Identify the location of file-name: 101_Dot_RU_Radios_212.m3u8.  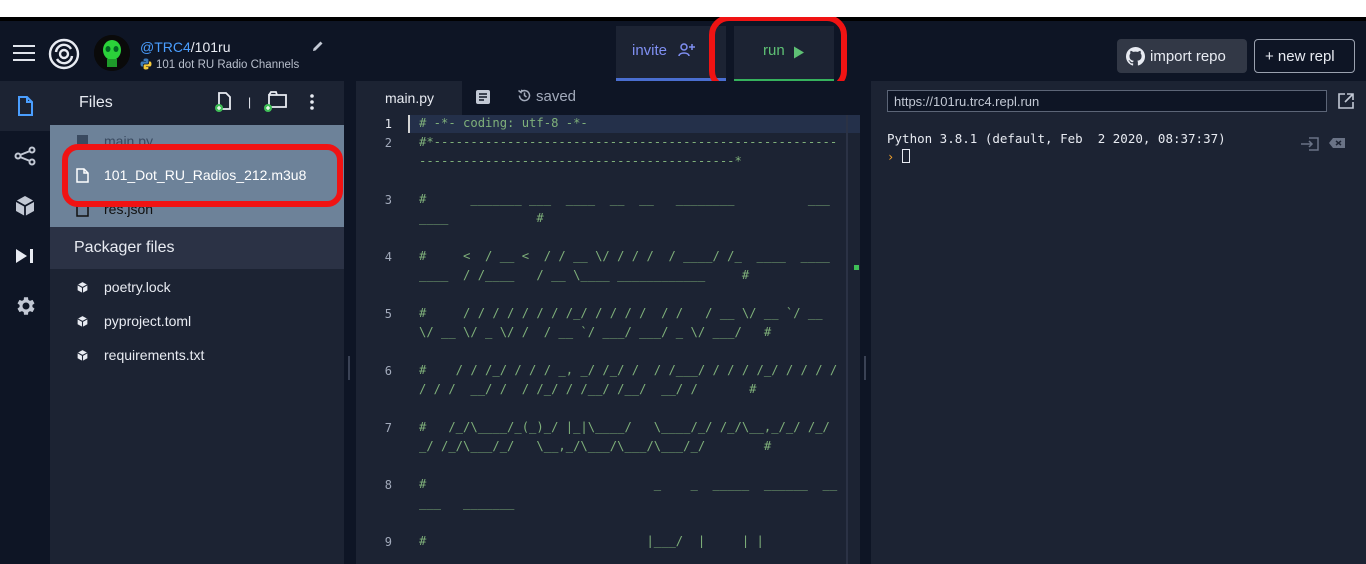
(205, 175).